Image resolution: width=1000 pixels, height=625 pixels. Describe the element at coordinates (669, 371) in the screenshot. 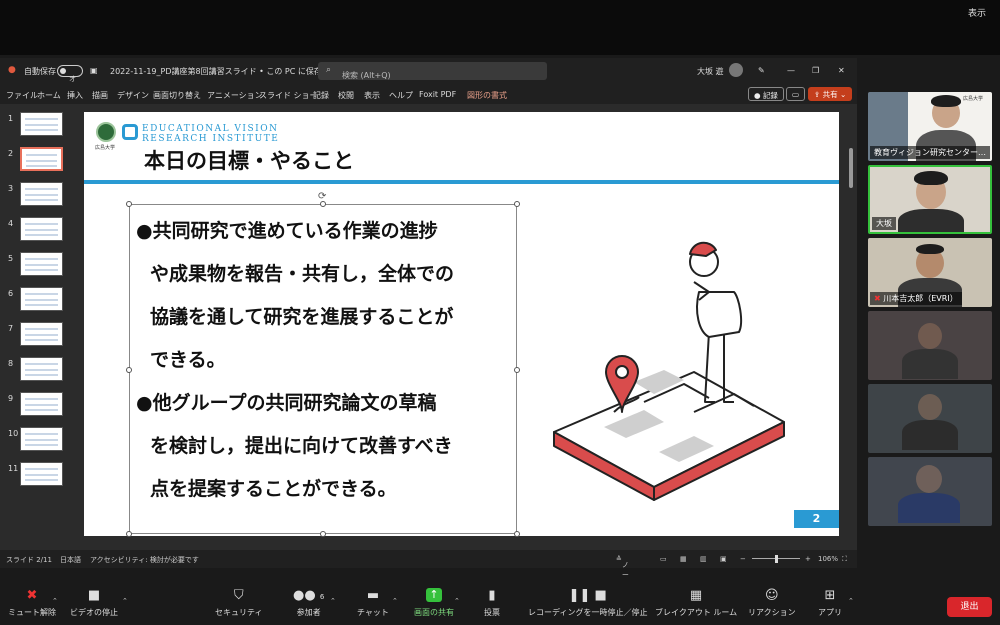

I see `map-person-illustration` at that location.